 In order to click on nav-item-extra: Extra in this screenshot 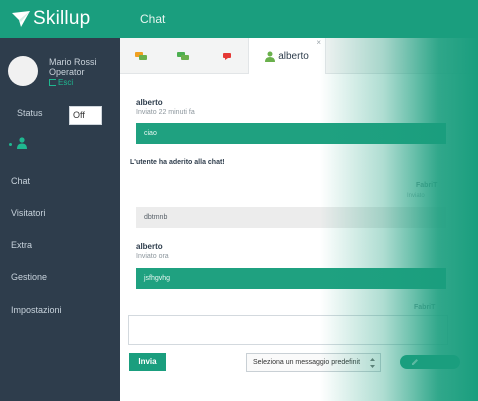, I will do `click(60, 245)`.